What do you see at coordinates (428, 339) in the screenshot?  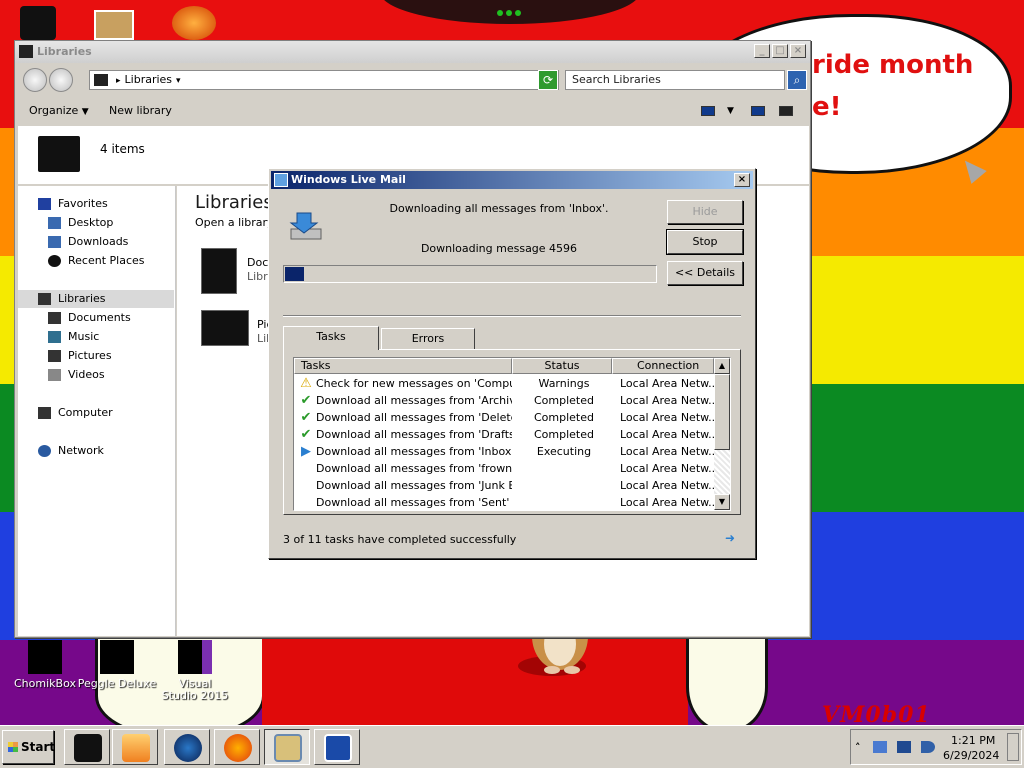 I see `tab-errors: Errors` at bounding box center [428, 339].